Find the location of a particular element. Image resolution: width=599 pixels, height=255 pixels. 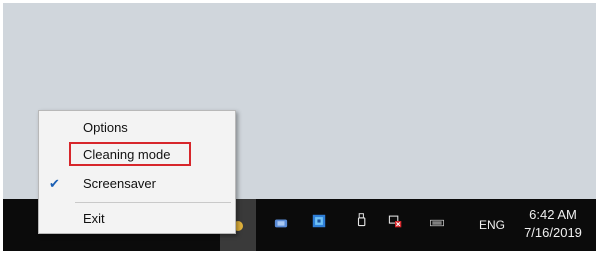

highlight-box is located at coordinates (130, 154).